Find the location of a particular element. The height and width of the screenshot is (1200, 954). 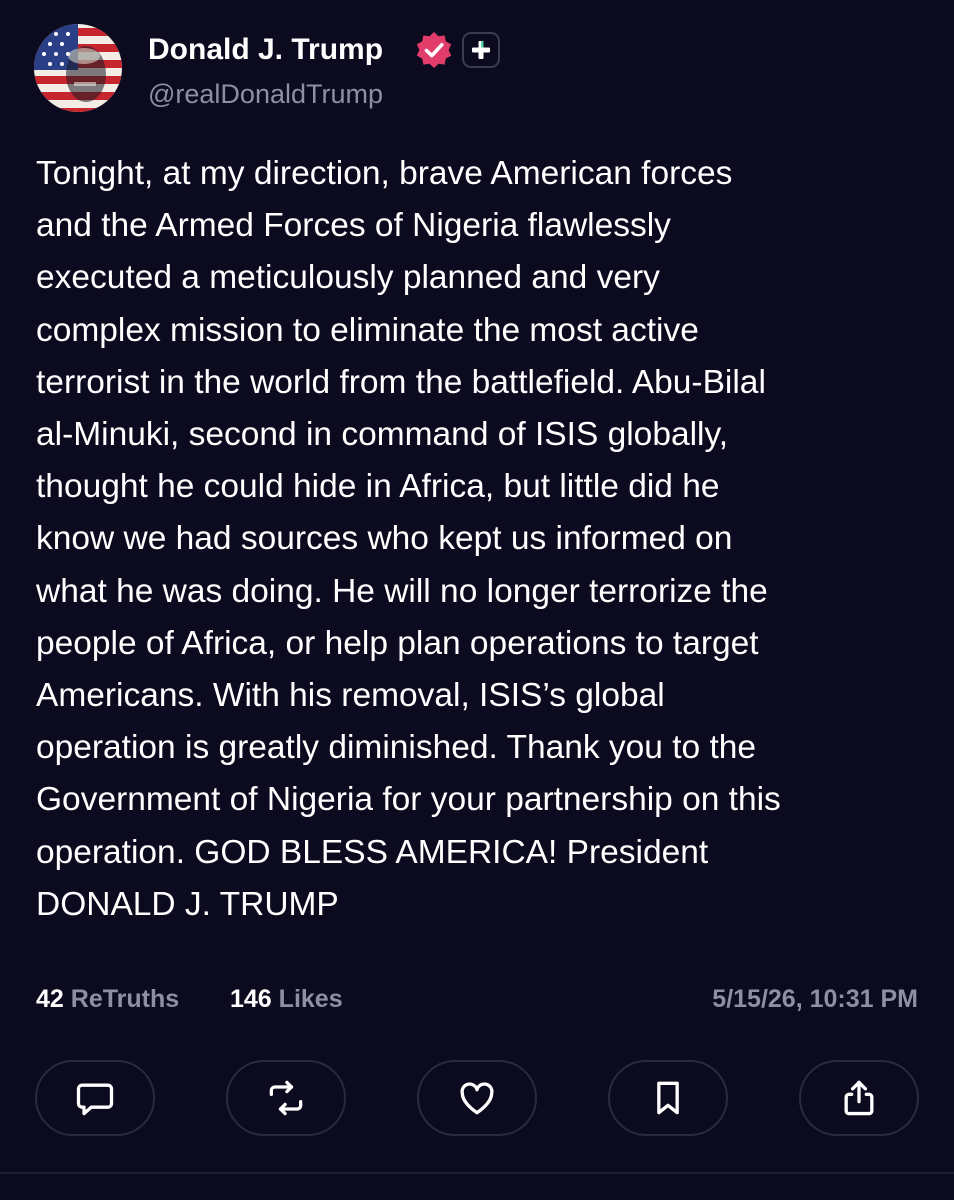

author-display-name: Donald J. Trump is located at coordinates (265, 50).